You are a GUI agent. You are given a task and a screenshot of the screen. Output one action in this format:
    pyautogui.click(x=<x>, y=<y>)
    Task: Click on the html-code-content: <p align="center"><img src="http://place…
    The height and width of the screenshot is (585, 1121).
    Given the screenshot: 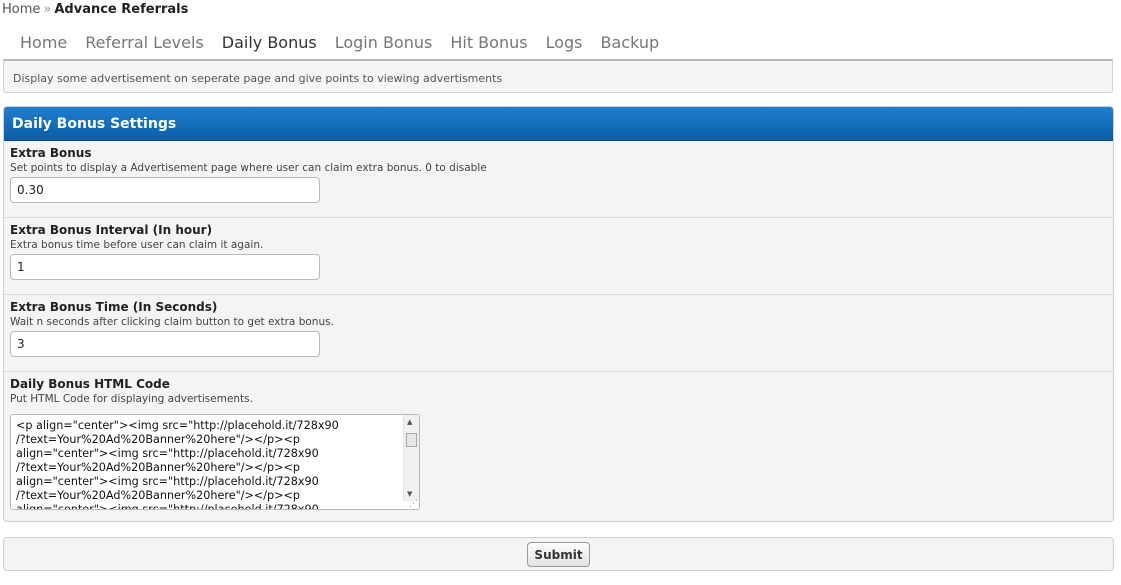 What is the action you would take?
    pyautogui.click(x=177, y=464)
    